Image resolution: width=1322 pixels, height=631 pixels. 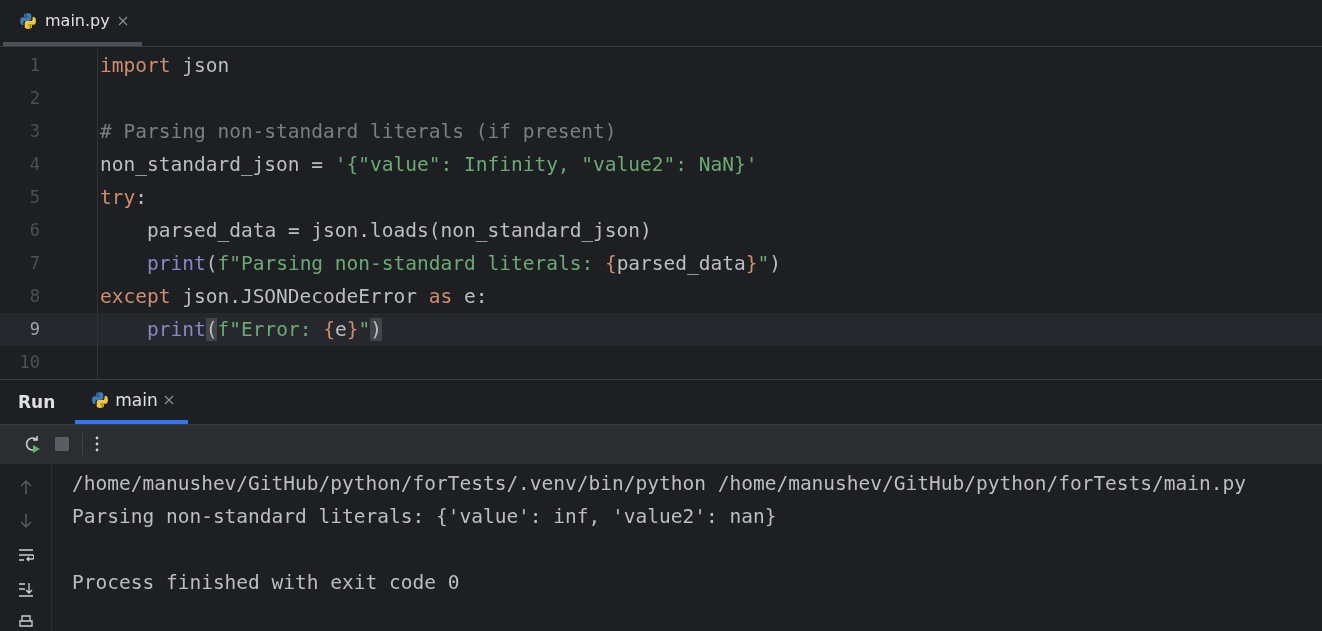 What do you see at coordinates (294, 296) in the screenshot?
I see `code-line: except json.JSONDecodeError as e:` at bounding box center [294, 296].